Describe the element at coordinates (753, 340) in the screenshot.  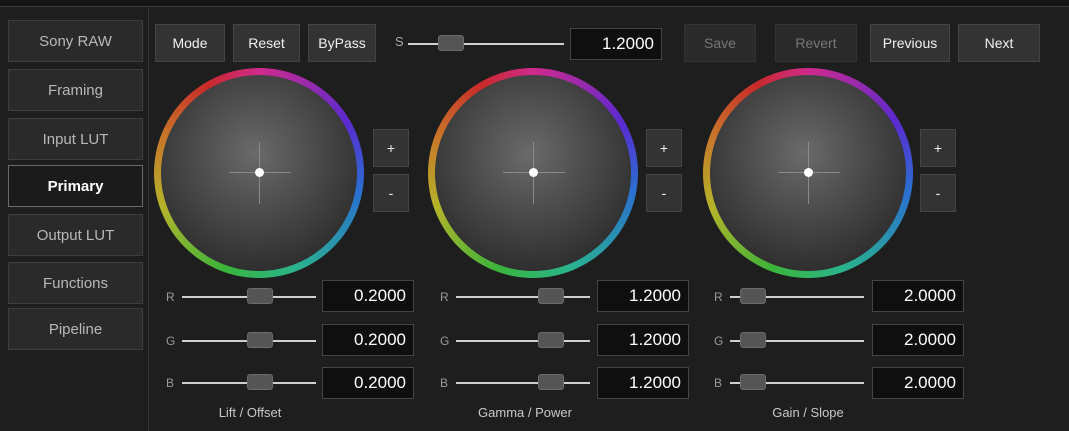
I see `gain-g-slider-thumb` at that location.